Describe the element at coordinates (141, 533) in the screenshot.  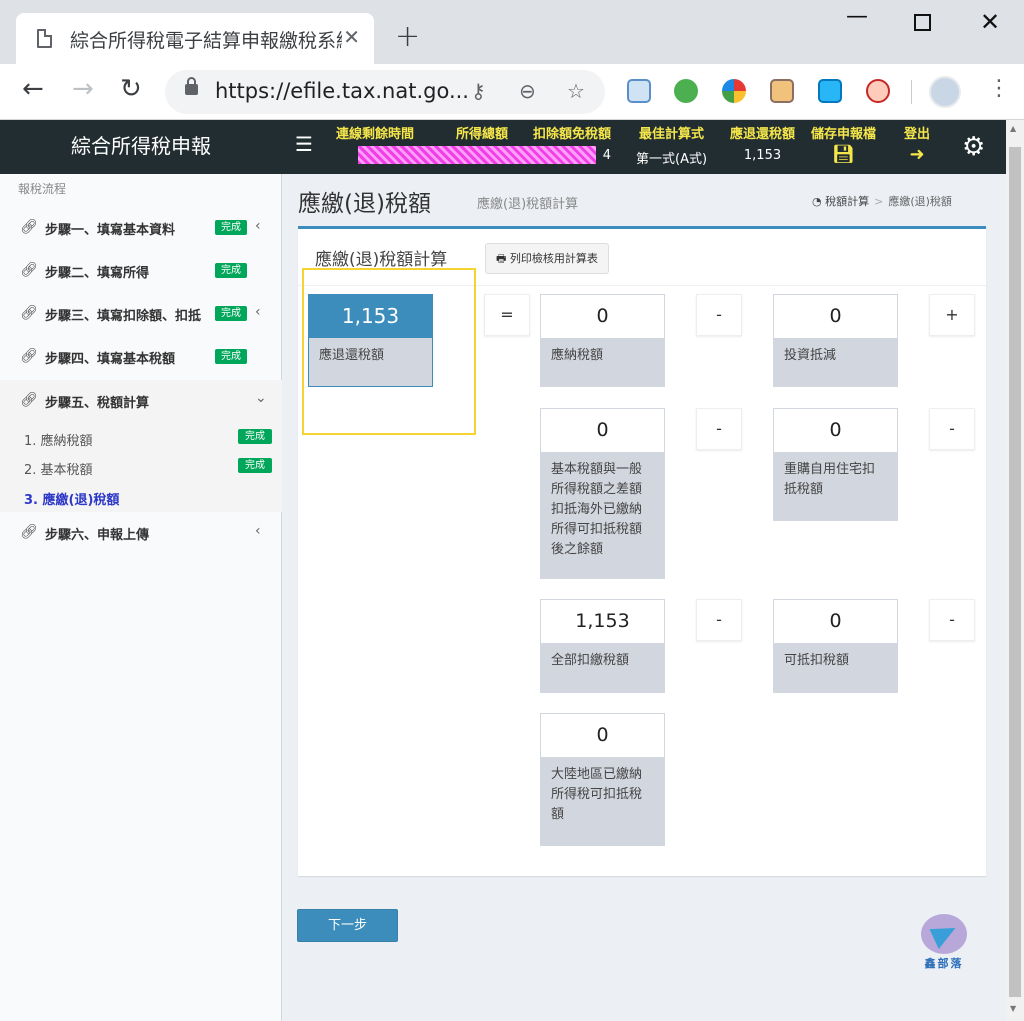
I see `sidebar-step-6: 🔗︎ 步驟六、申報上傳 ‹` at that location.